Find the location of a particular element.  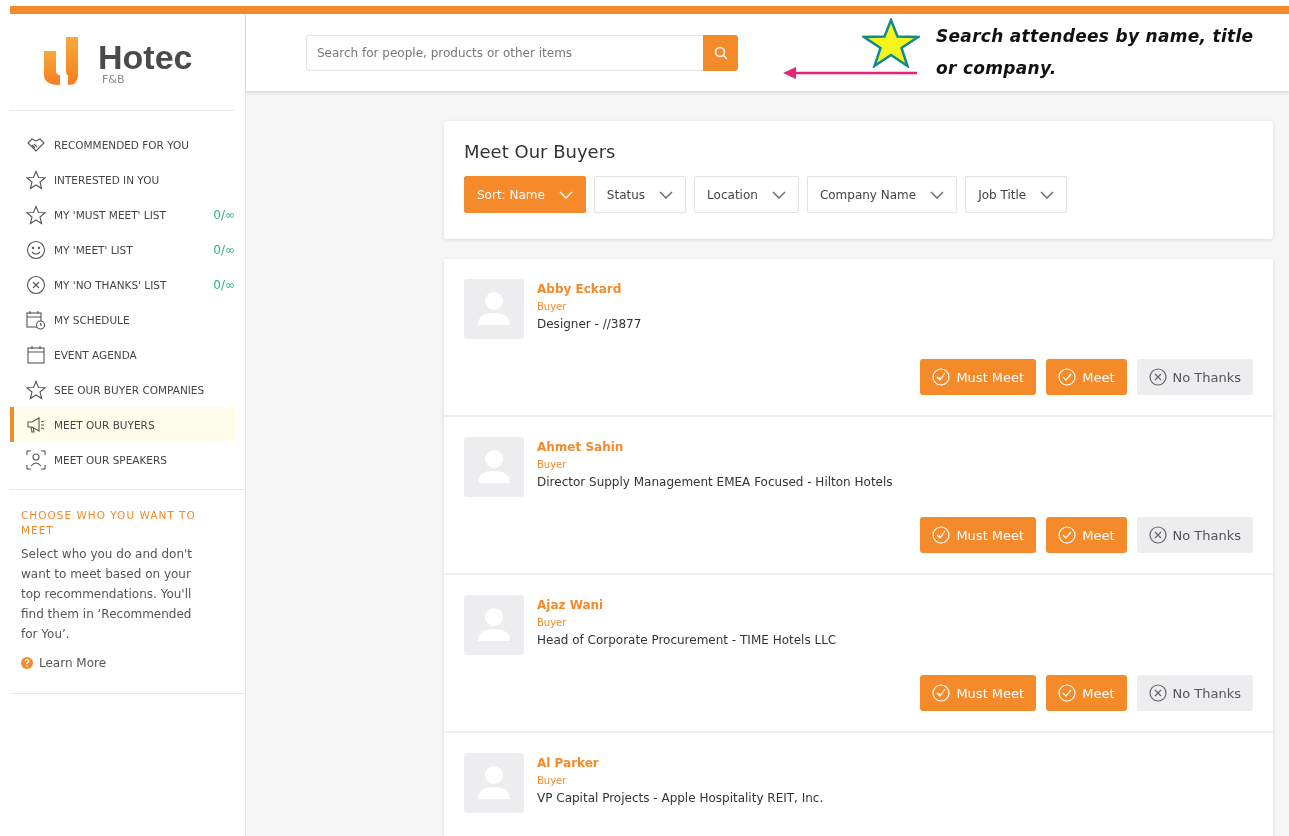

filter-dropdown: Job Title is located at coordinates (1016, 194).